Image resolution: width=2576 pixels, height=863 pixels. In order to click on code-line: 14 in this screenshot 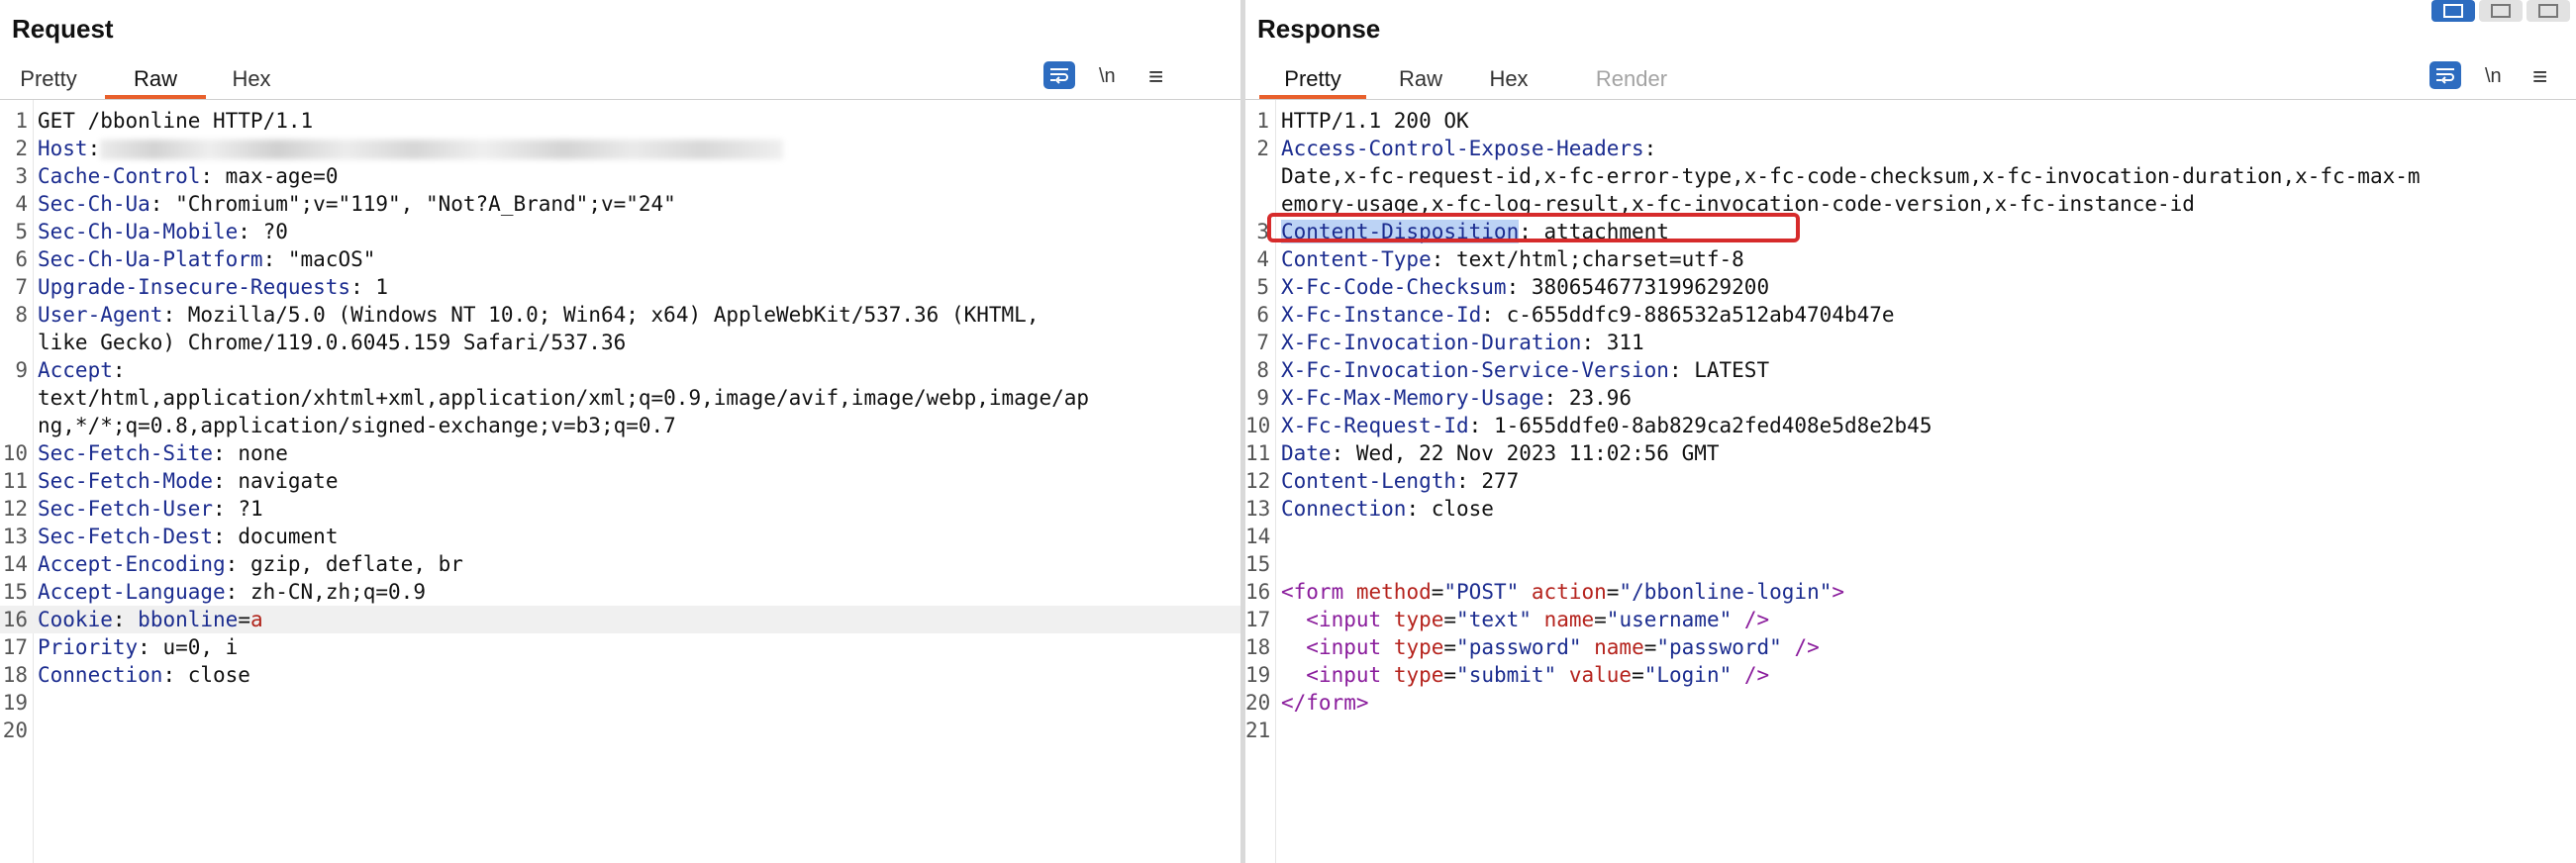, I will do `click(1910, 536)`.